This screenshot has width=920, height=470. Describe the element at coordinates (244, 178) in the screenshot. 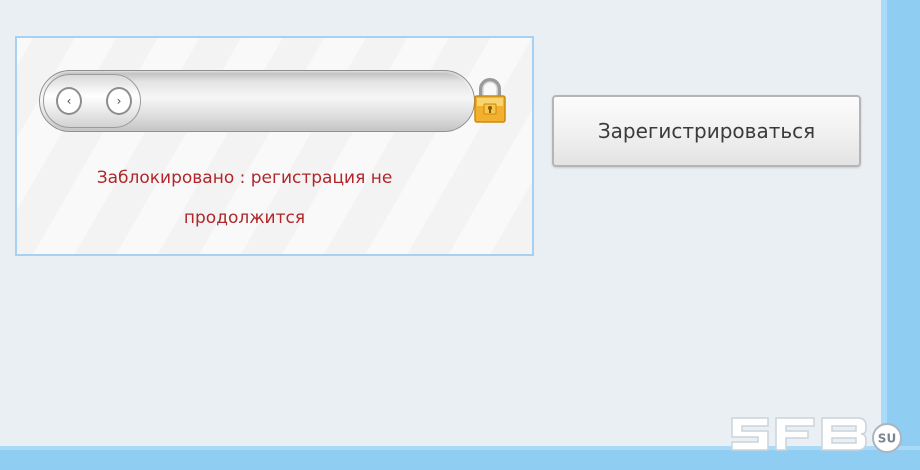

I see `status-line-1: Заблокировано : регистрация не` at that location.